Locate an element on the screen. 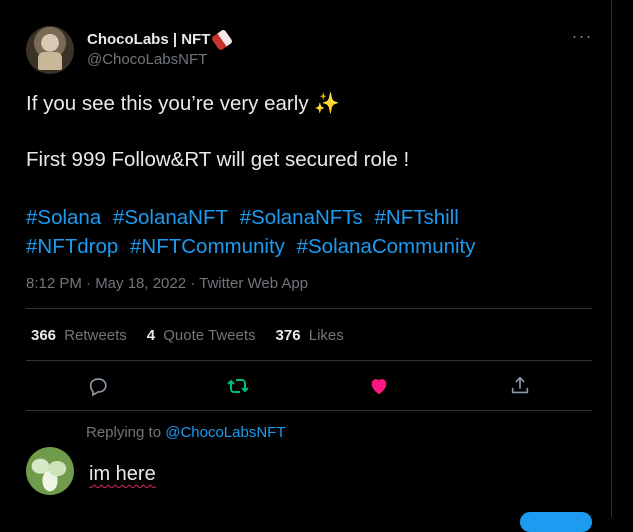  reply-button is located at coordinates (98, 386).